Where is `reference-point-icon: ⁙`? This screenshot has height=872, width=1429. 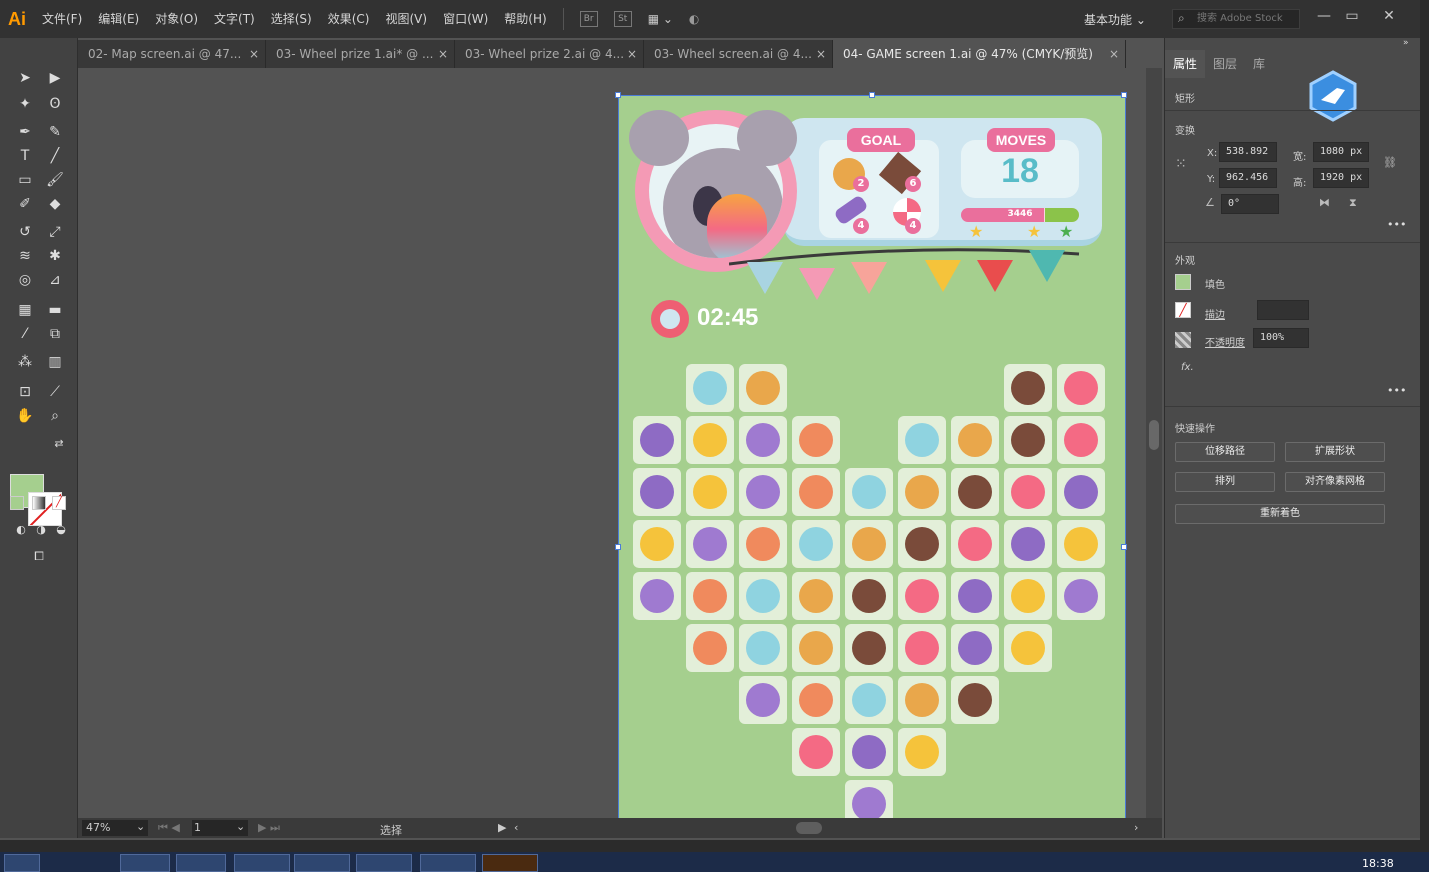
reference-point-icon: ⁙ is located at coordinates (1181, 164).